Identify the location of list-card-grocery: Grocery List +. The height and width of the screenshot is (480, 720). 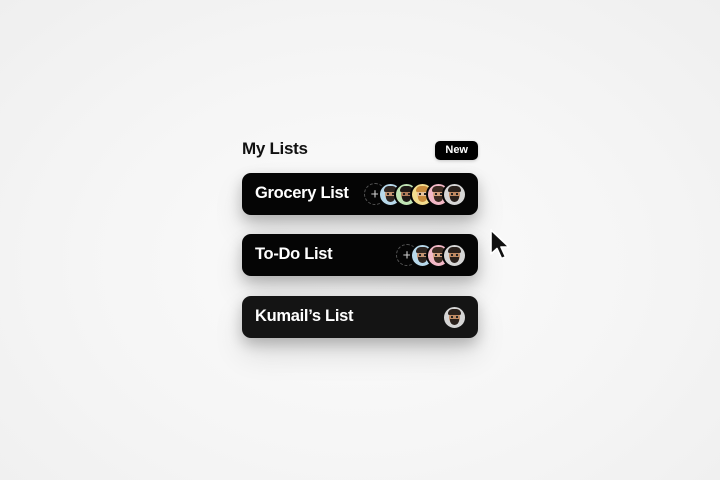
(360, 194).